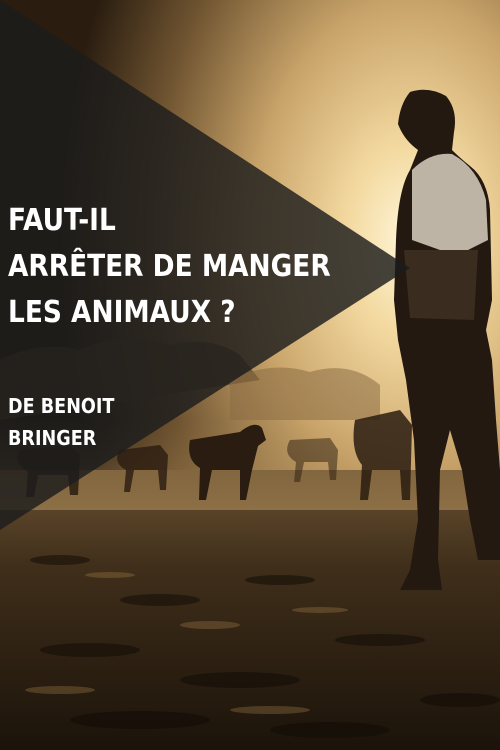  What do you see at coordinates (52, 438) in the screenshot?
I see `credit-line: BRINGER` at bounding box center [52, 438].